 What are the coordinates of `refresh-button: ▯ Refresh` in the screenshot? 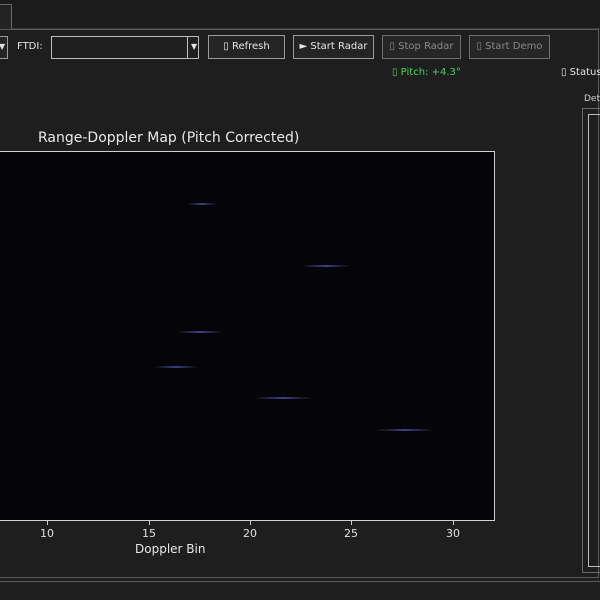 It's located at (246, 47).